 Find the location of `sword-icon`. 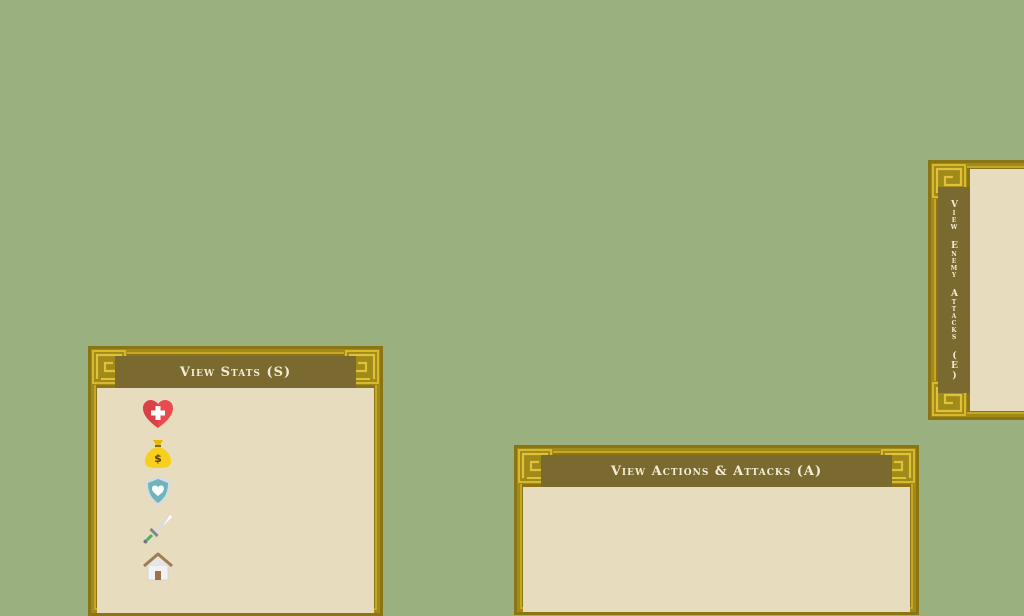

sword-icon is located at coordinates (157, 529).